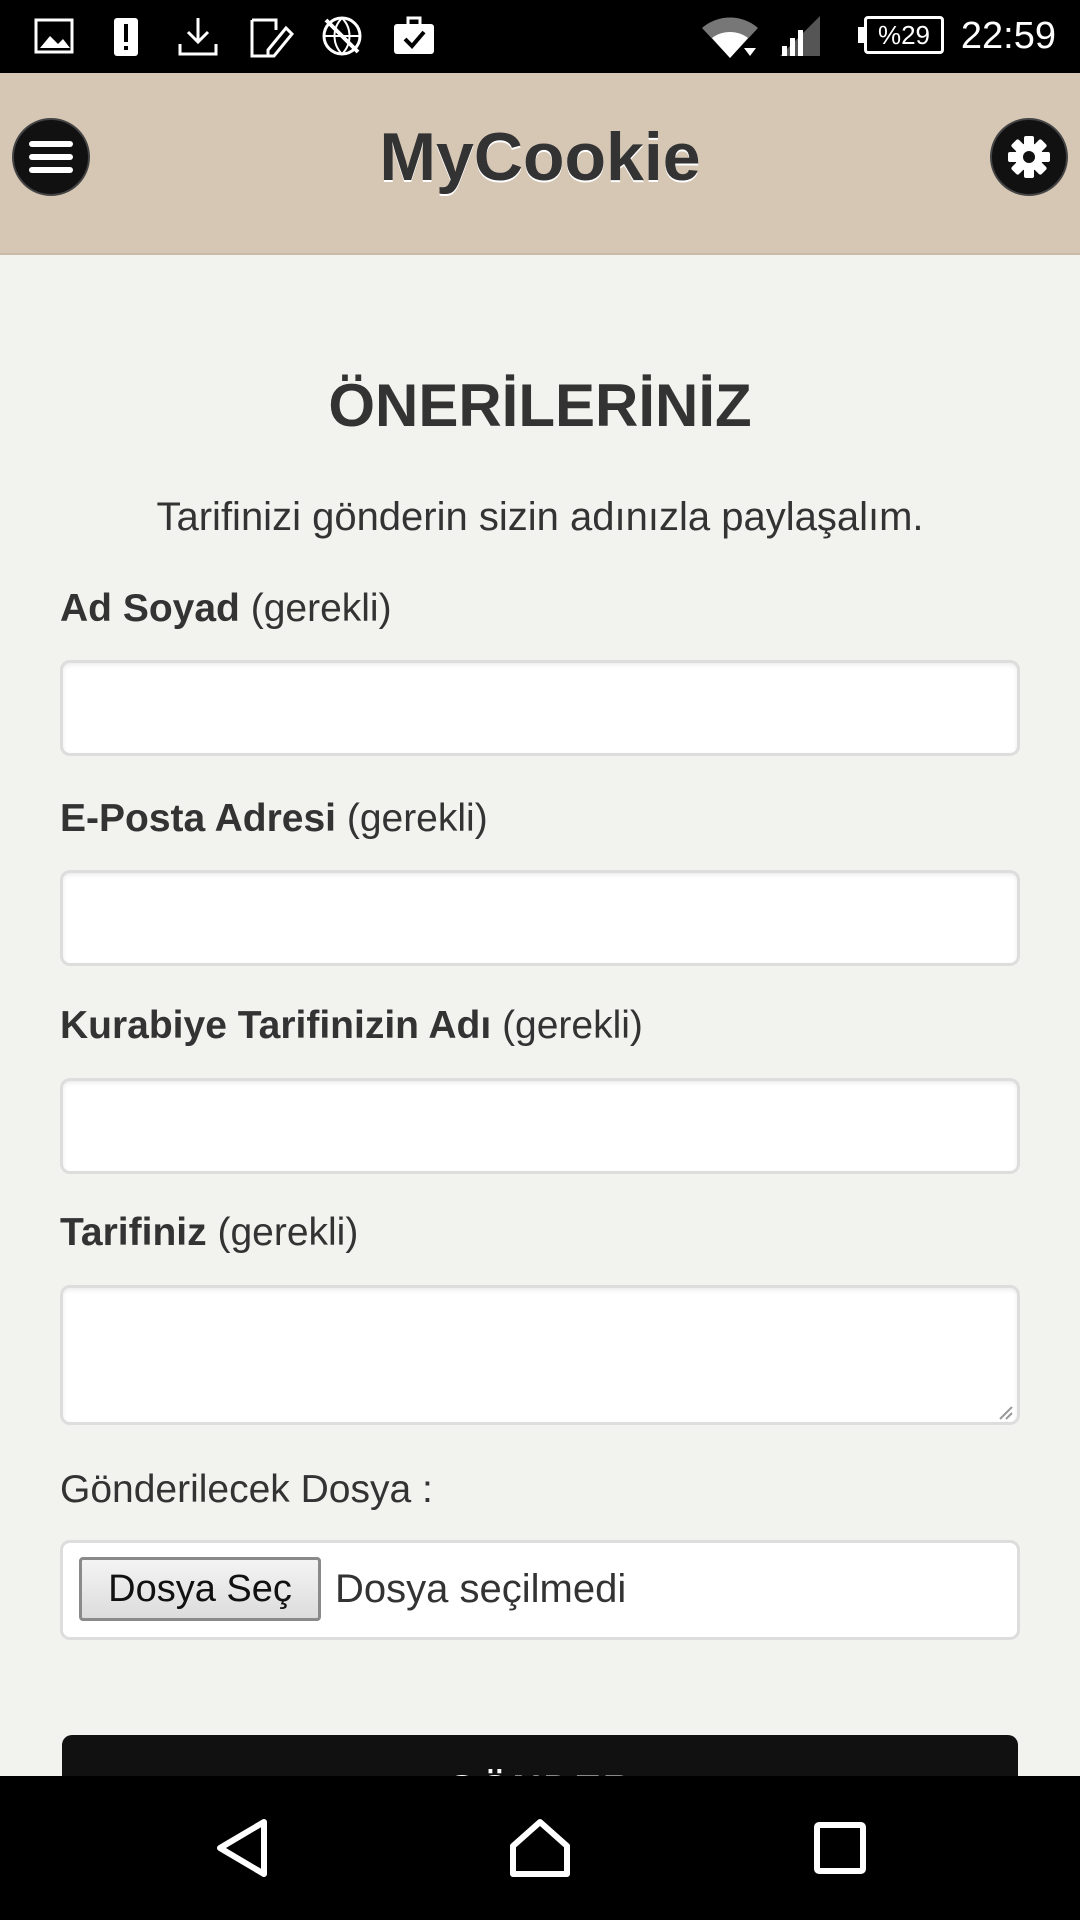 Image resolution: width=1080 pixels, height=1920 pixels. What do you see at coordinates (126, 37) in the screenshot?
I see `alert-icon` at bounding box center [126, 37].